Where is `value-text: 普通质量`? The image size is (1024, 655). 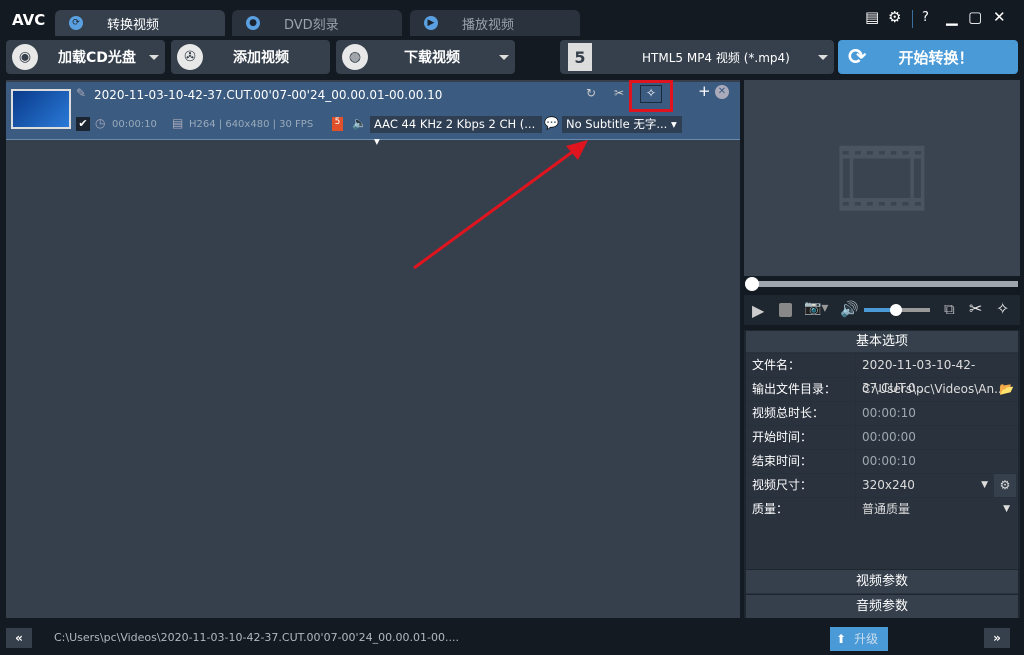
value-text: 普通质量 is located at coordinates (886, 509).